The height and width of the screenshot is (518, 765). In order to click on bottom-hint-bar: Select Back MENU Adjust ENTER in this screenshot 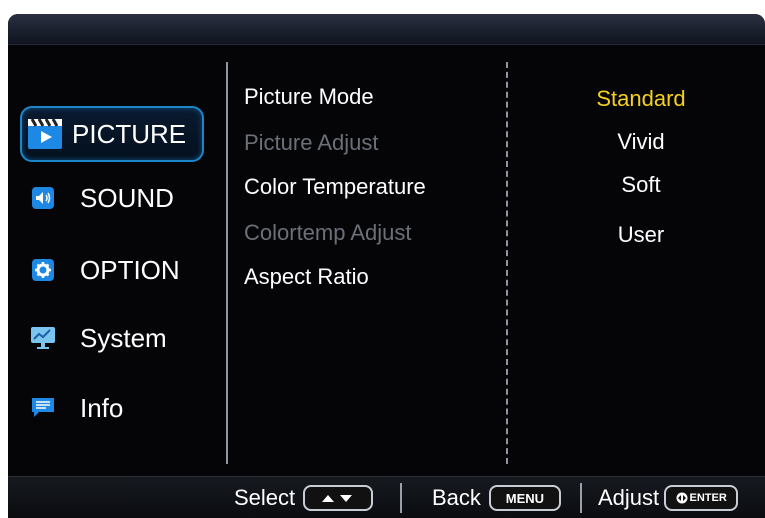, I will do `click(386, 497)`.